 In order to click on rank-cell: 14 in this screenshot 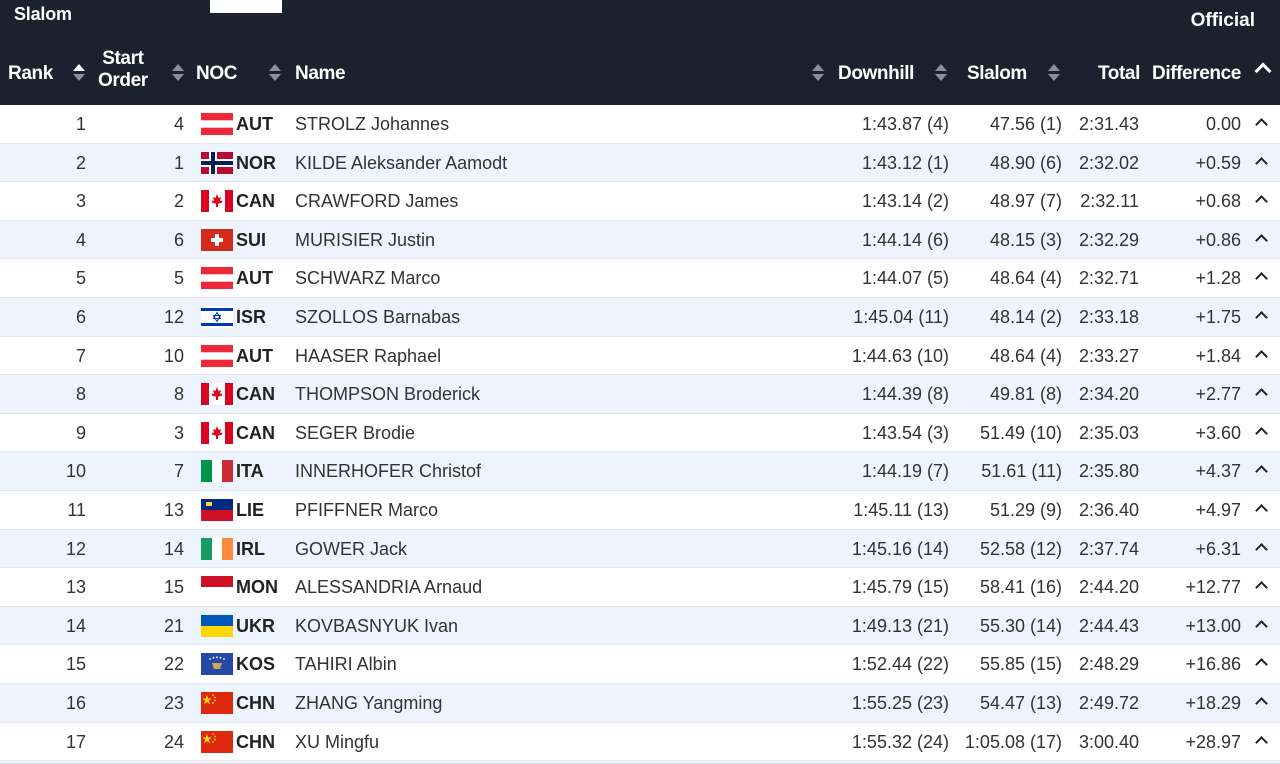, I will do `click(75, 625)`.